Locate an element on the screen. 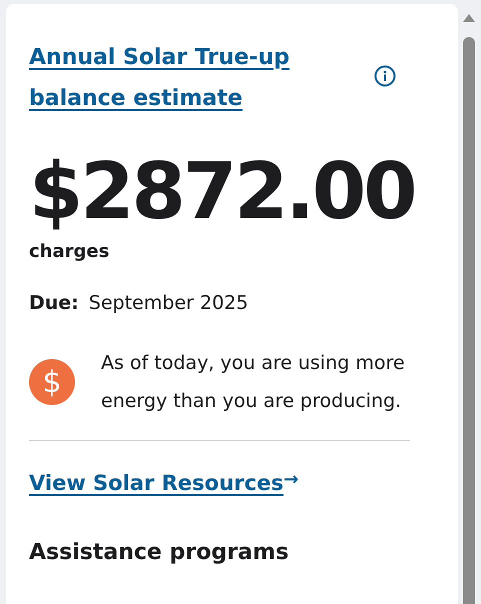  solar-resources-link: View Solar Resources→ is located at coordinates (164, 483).